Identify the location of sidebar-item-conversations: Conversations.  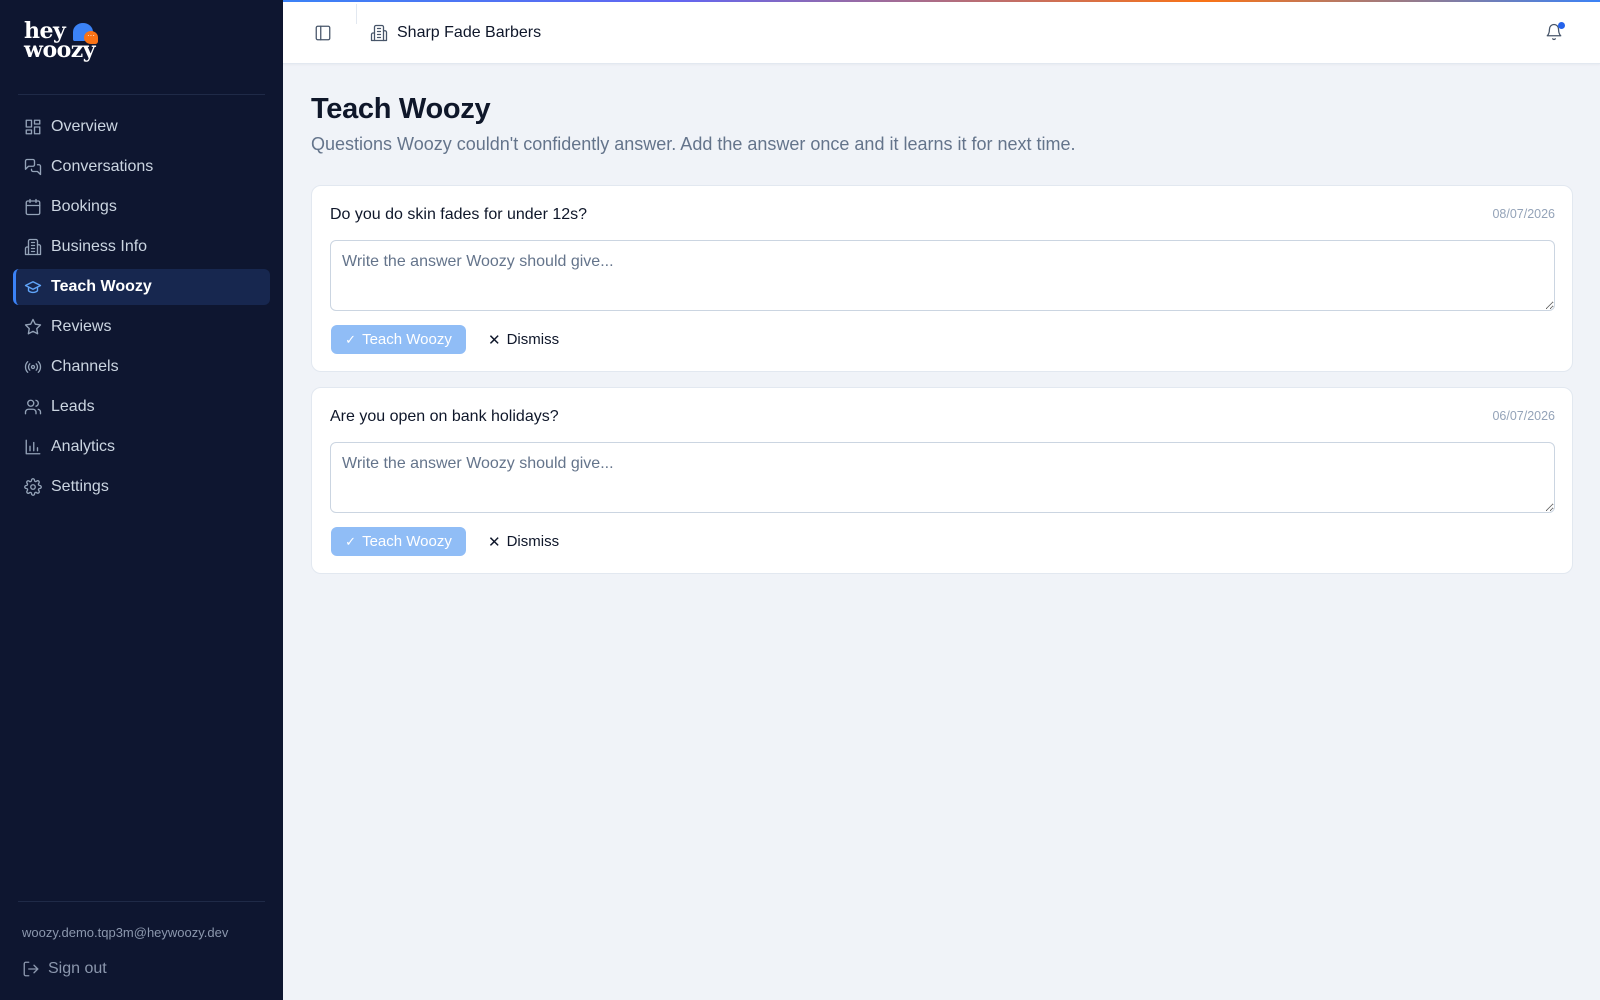
(141, 167).